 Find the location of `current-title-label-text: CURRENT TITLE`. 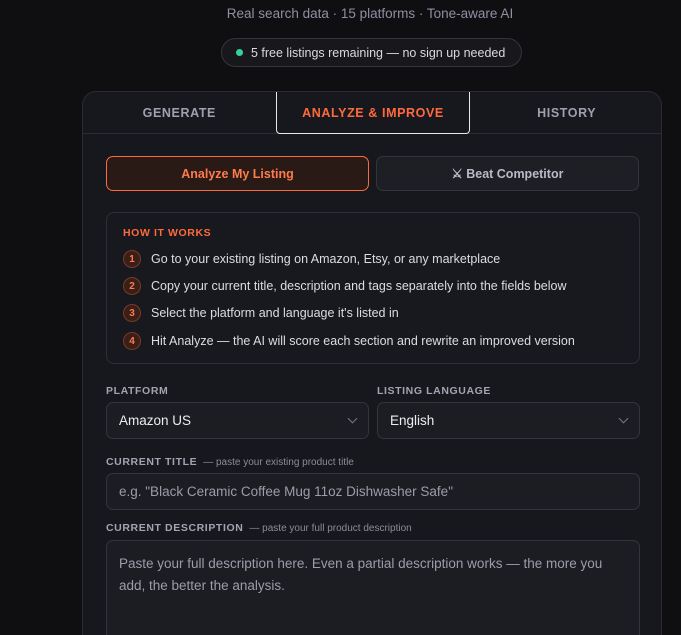

current-title-label-text: CURRENT TITLE is located at coordinates (152, 462).